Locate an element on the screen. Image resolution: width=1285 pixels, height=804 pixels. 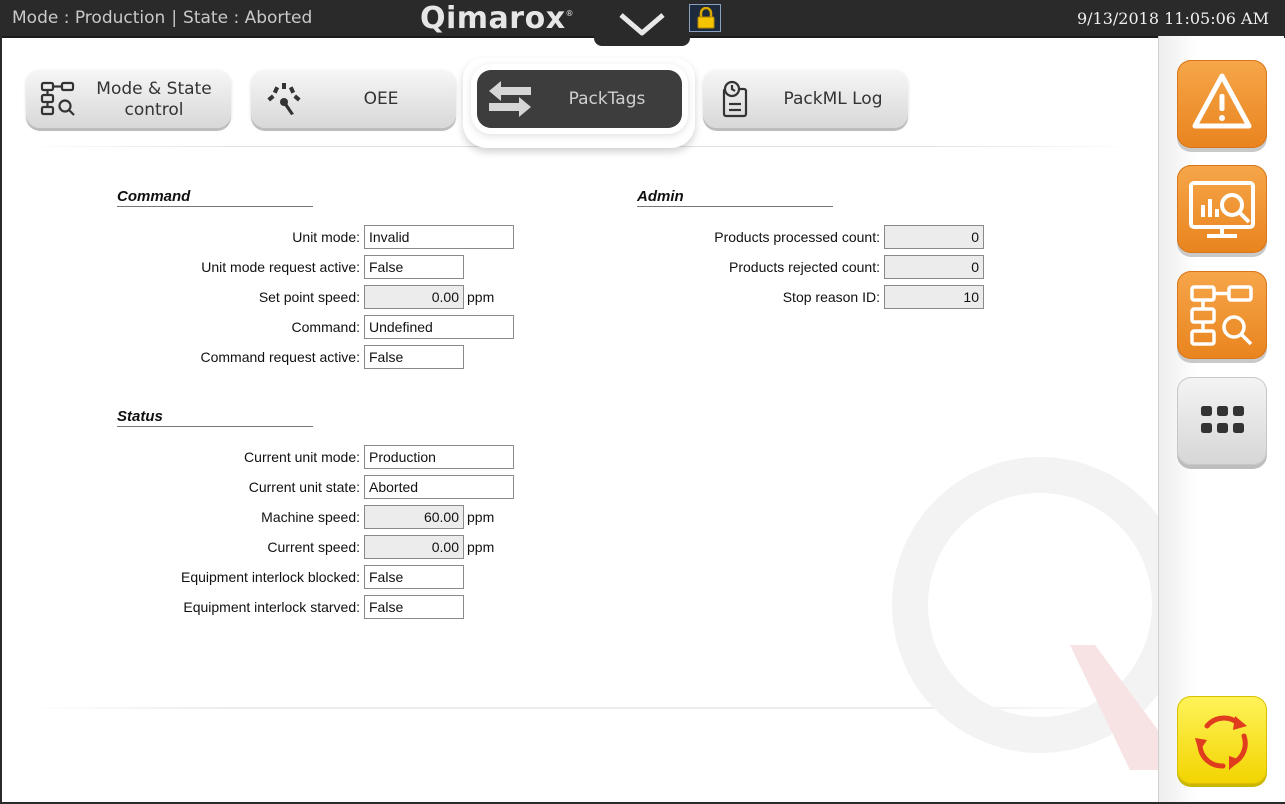
alarm-button is located at coordinates (1222, 104).